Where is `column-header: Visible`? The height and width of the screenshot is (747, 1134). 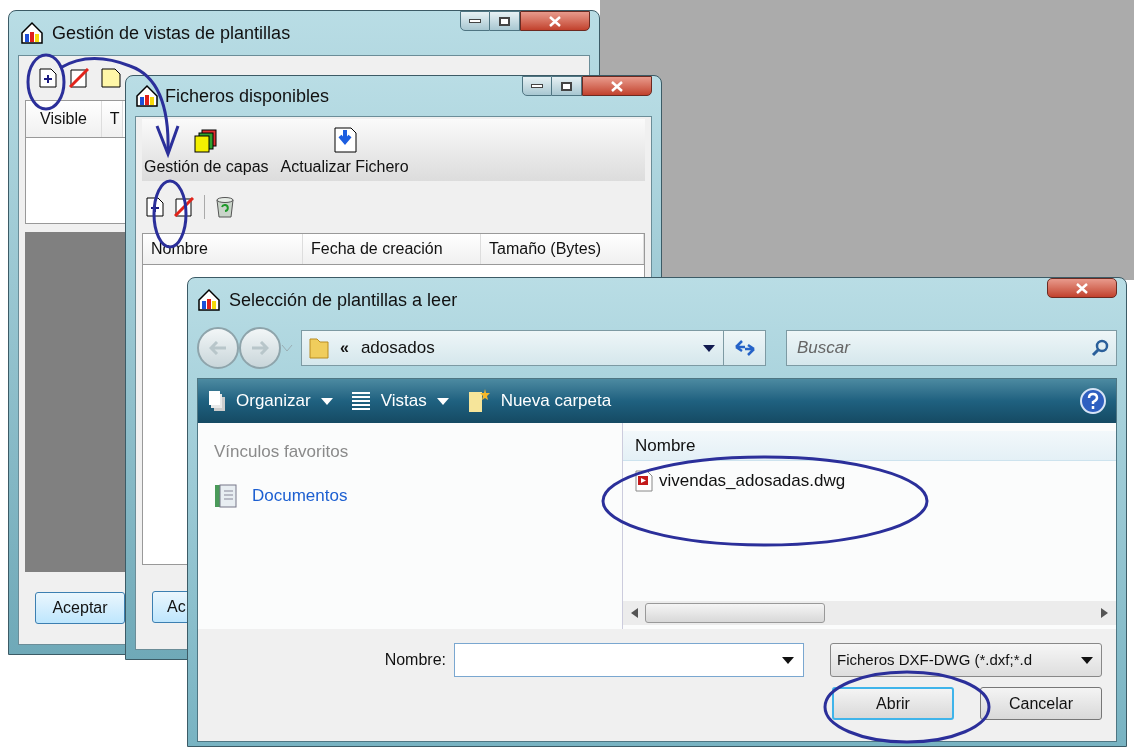
column-header: Visible is located at coordinates (64, 119).